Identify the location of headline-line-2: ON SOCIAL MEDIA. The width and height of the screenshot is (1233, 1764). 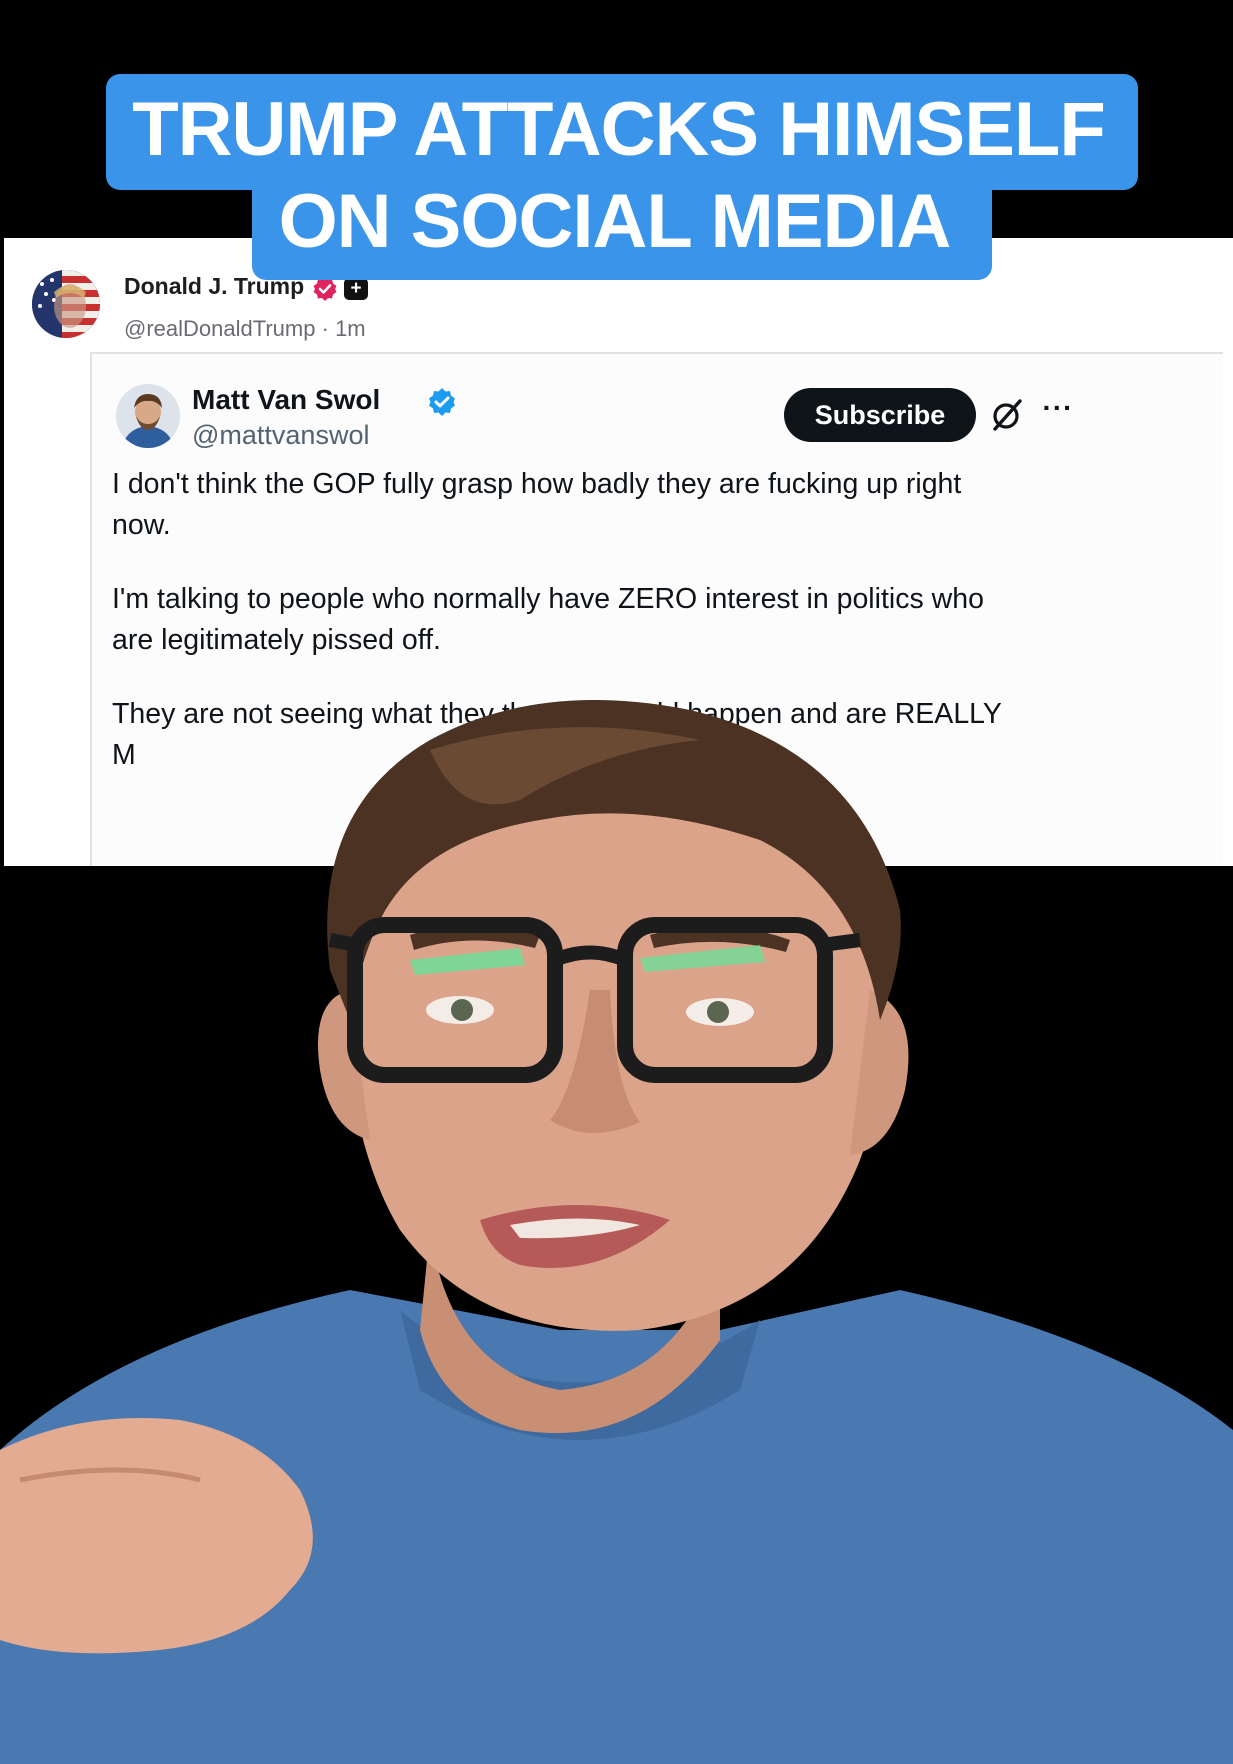
(615, 221).